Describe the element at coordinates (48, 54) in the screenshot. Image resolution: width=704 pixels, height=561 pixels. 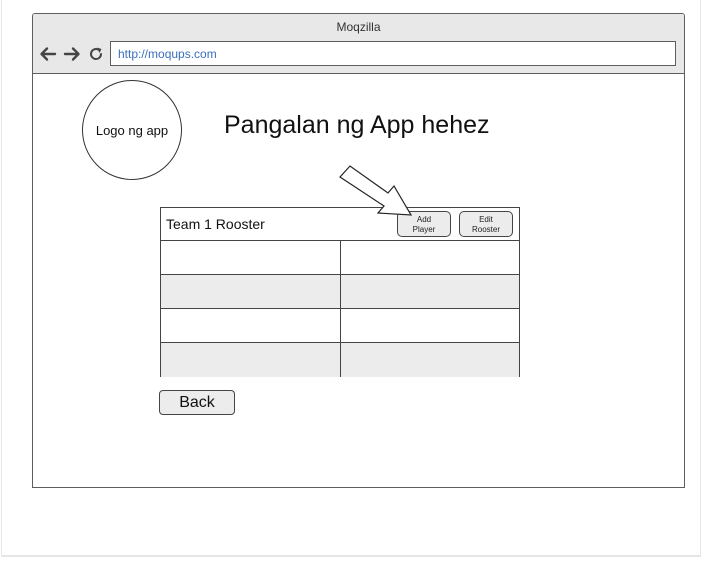
I see `arrow-left-icon` at that location.